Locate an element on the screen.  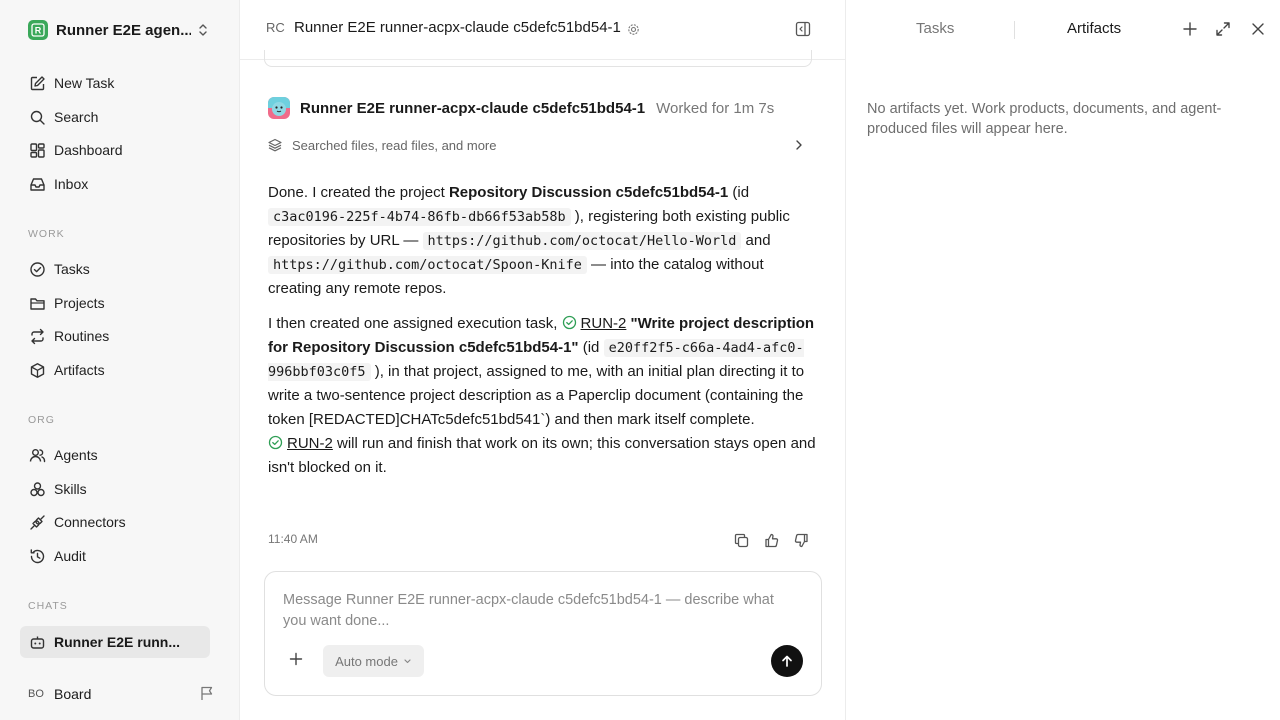
text: and is located at coordinates (756, 240).